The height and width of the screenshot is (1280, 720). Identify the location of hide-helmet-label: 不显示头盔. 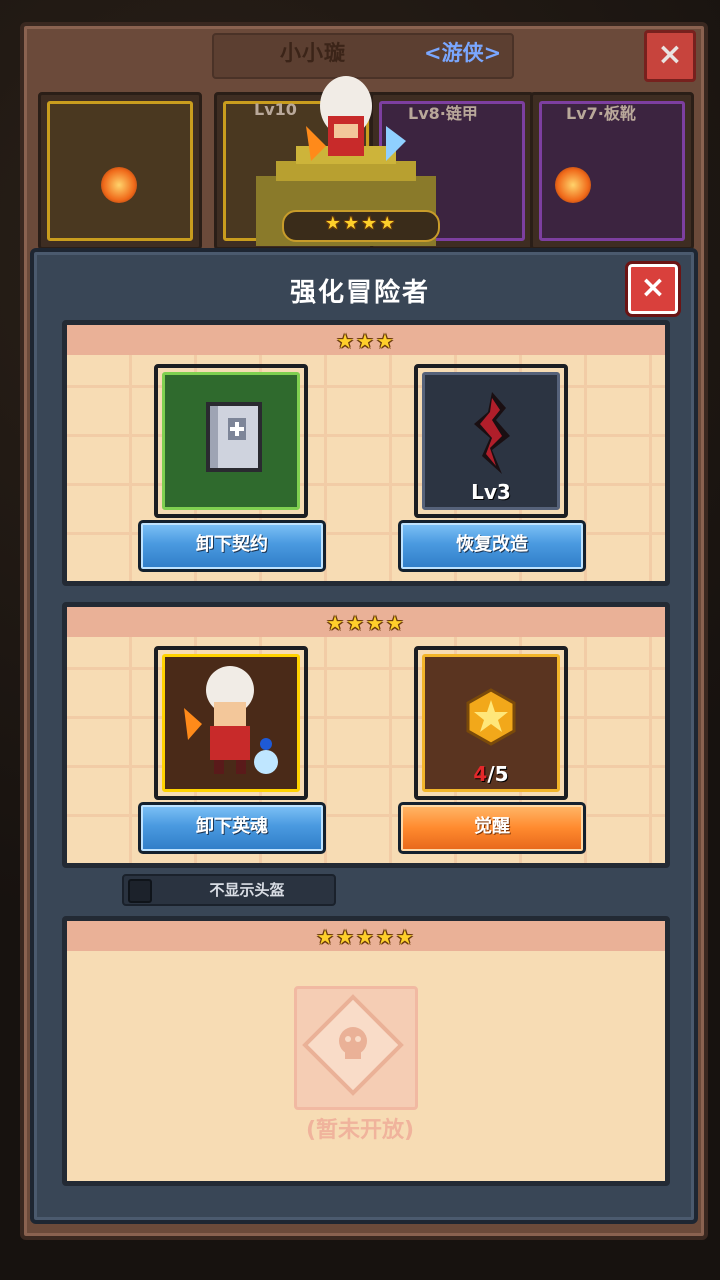
(247, 890).